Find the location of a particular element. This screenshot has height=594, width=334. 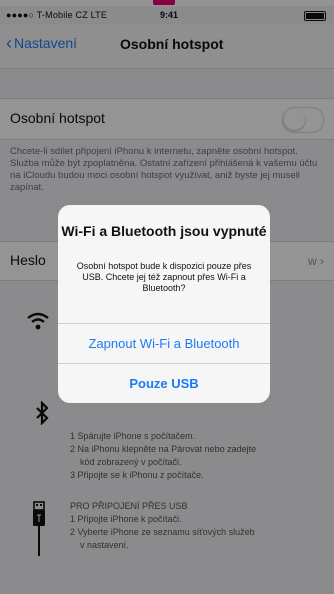

usb-only-button: Pouze USB is located at coordinates (164, 383).